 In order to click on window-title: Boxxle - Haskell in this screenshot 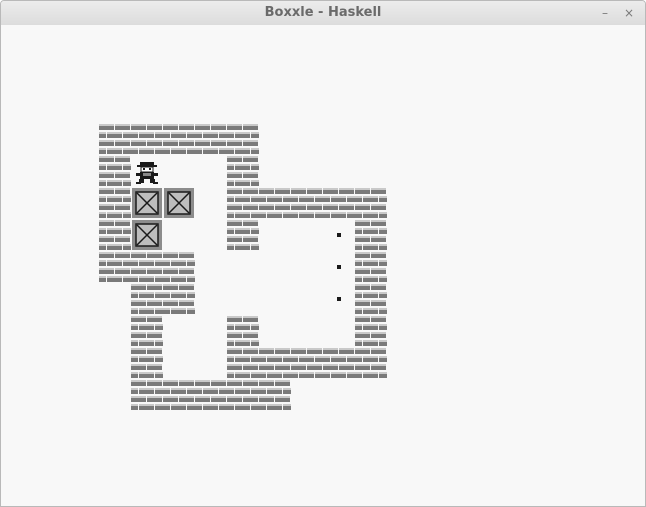, I will do `click(323, 12)`.